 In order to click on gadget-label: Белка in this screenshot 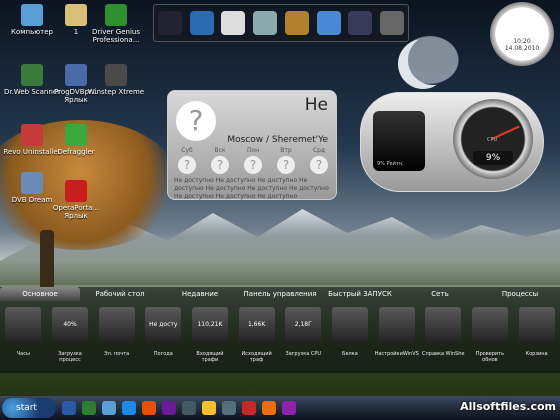, I will do `click(350, 354)`.